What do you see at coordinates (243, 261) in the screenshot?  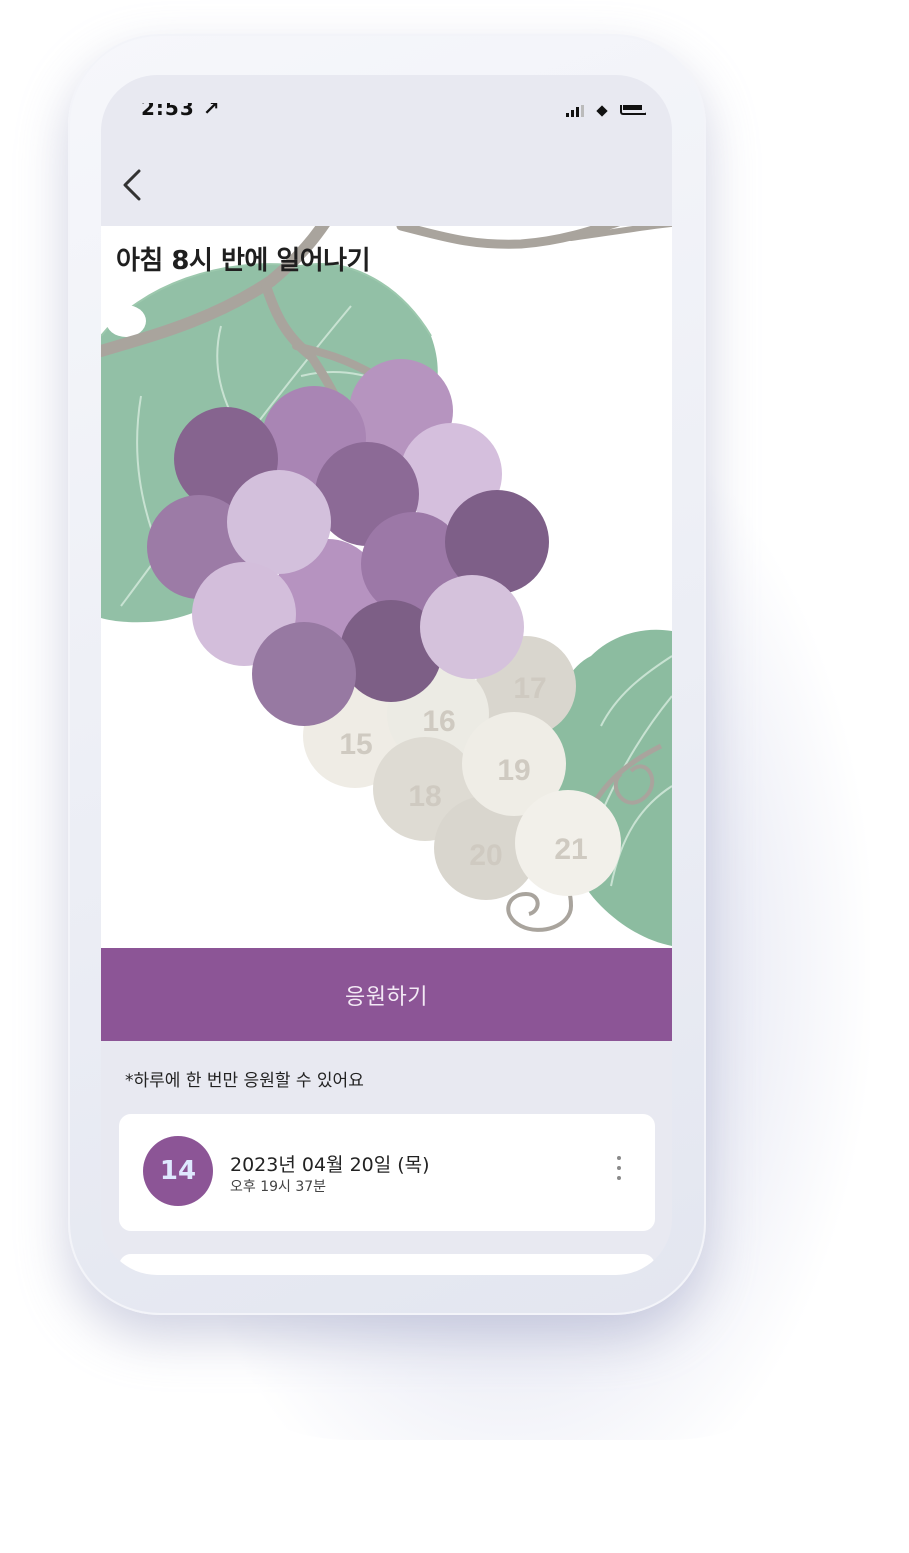 I see `challenge-title: 아침 8시 반에 일어나기` at bounding box center [243, 261].